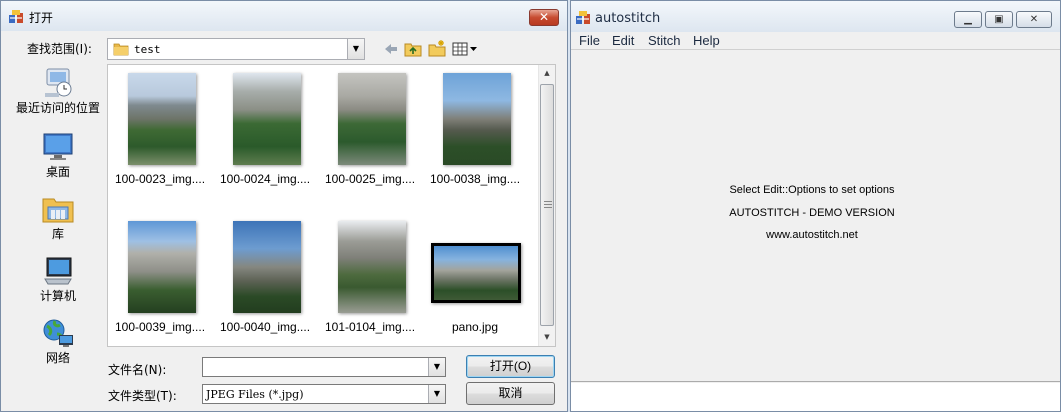 This screenshot has height=412, width=1061. Describe the element at coordinates (628, 18) in the screenshot. I see `app-title: autostitch` at that location.